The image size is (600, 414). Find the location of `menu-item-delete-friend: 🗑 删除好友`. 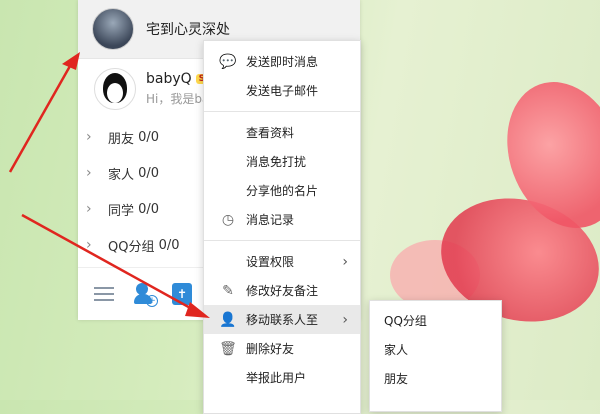

menu-item-delete-friend: 🗑 删除好友 is located at coordinates (282, 348).